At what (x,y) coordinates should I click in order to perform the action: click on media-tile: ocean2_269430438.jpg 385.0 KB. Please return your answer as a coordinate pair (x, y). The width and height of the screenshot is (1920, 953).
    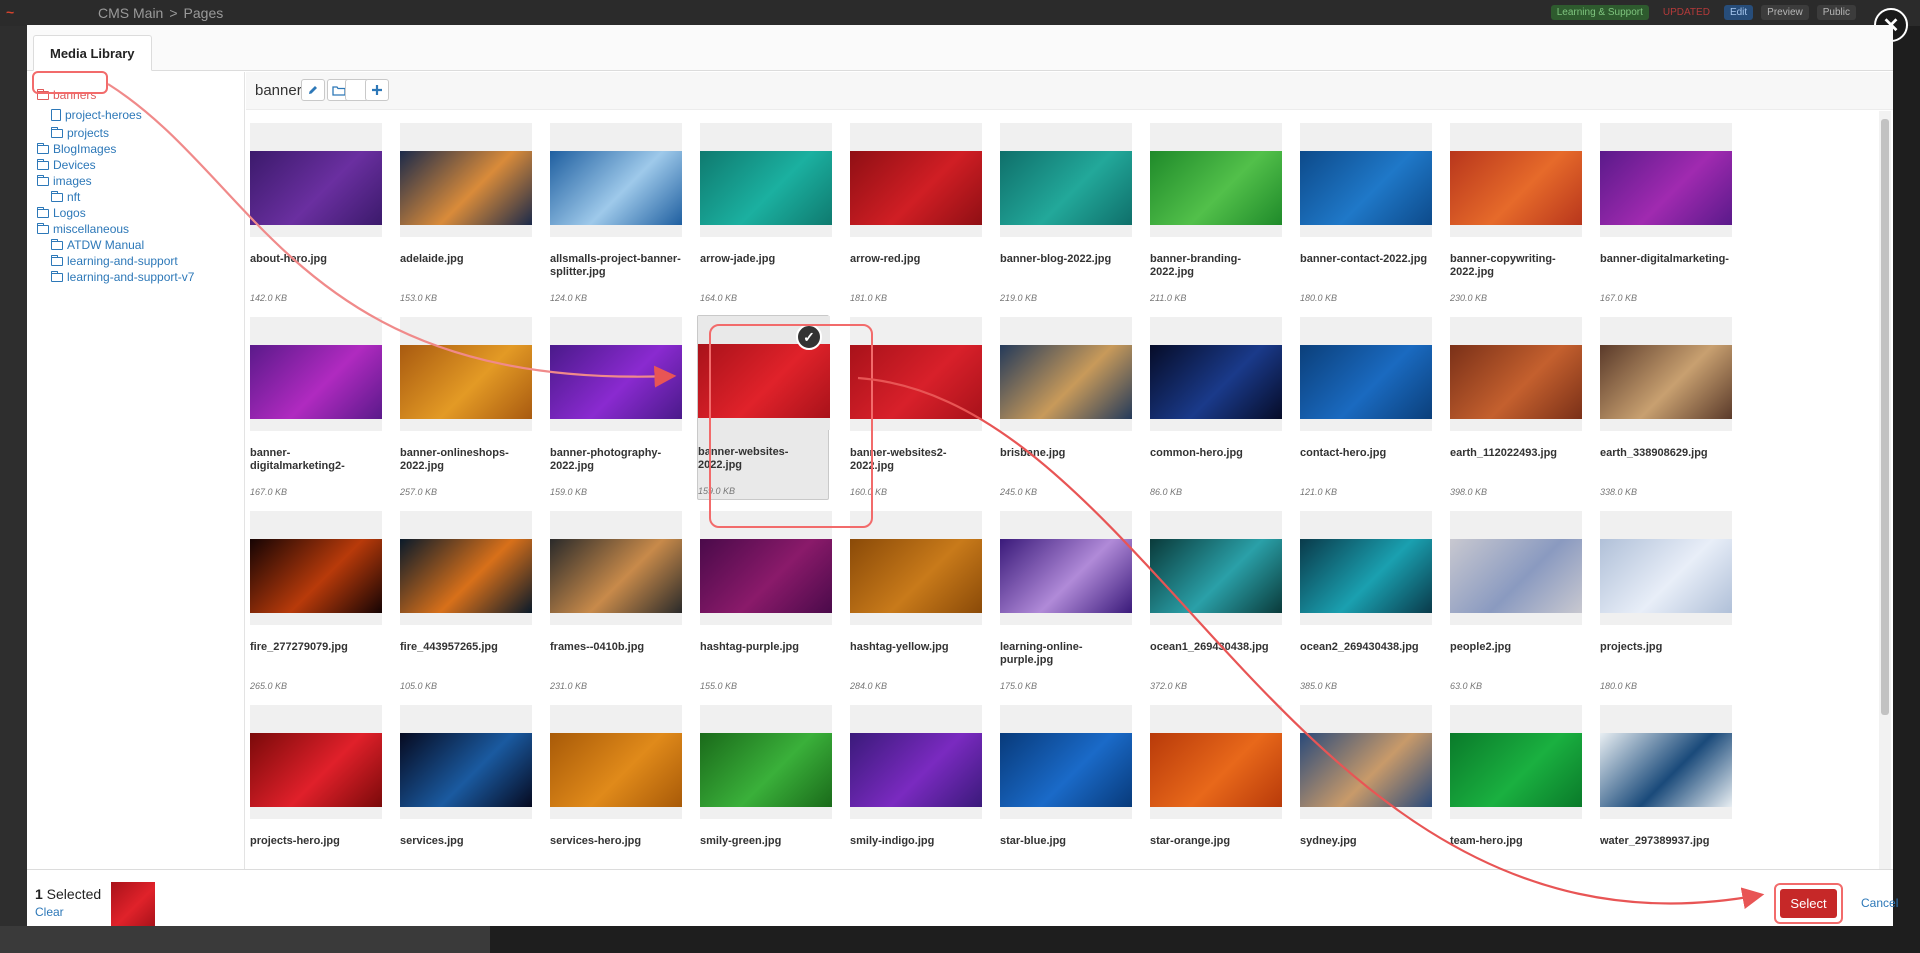
    Looking at the image, I should click on (1366, 603).